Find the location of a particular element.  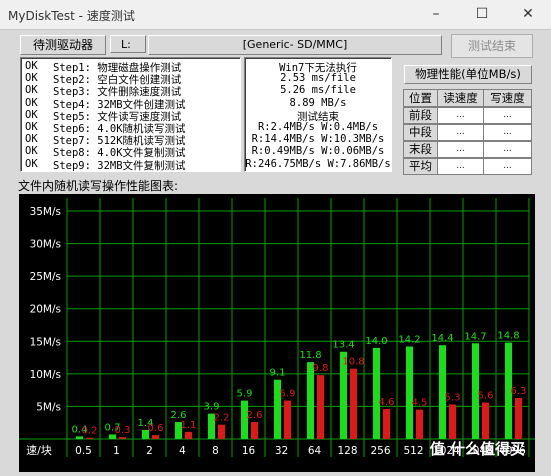

y-tick-label: 35M/s is located at coordinates (45, 212).